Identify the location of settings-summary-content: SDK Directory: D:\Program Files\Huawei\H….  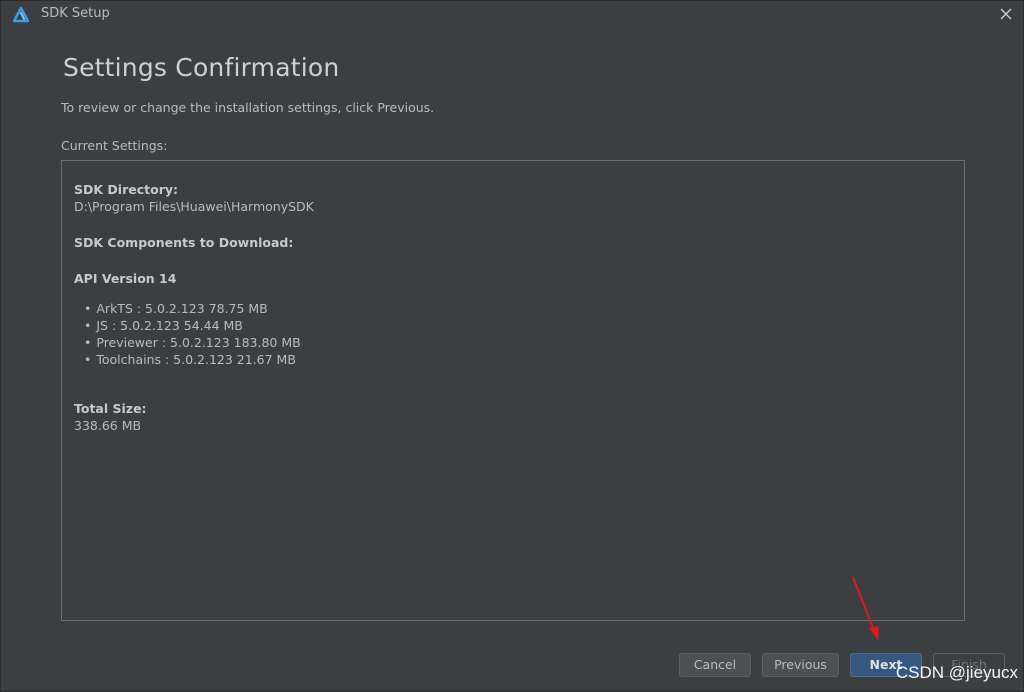
(194, 307).